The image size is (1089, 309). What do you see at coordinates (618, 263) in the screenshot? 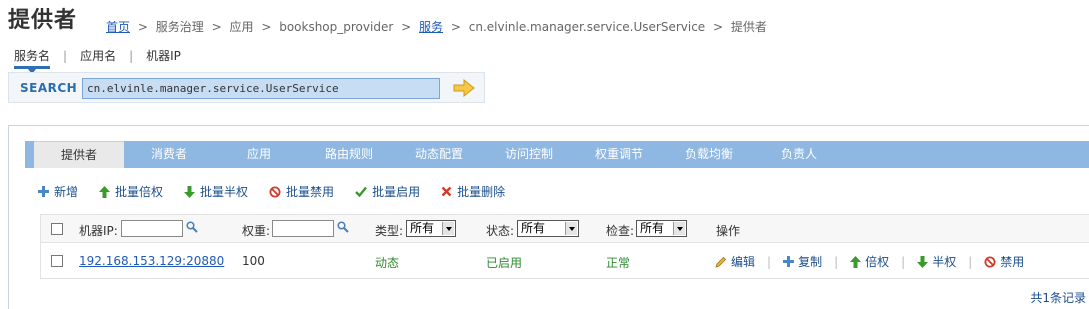
I see `provider-check: 正常` at bounding box center [618, 263].